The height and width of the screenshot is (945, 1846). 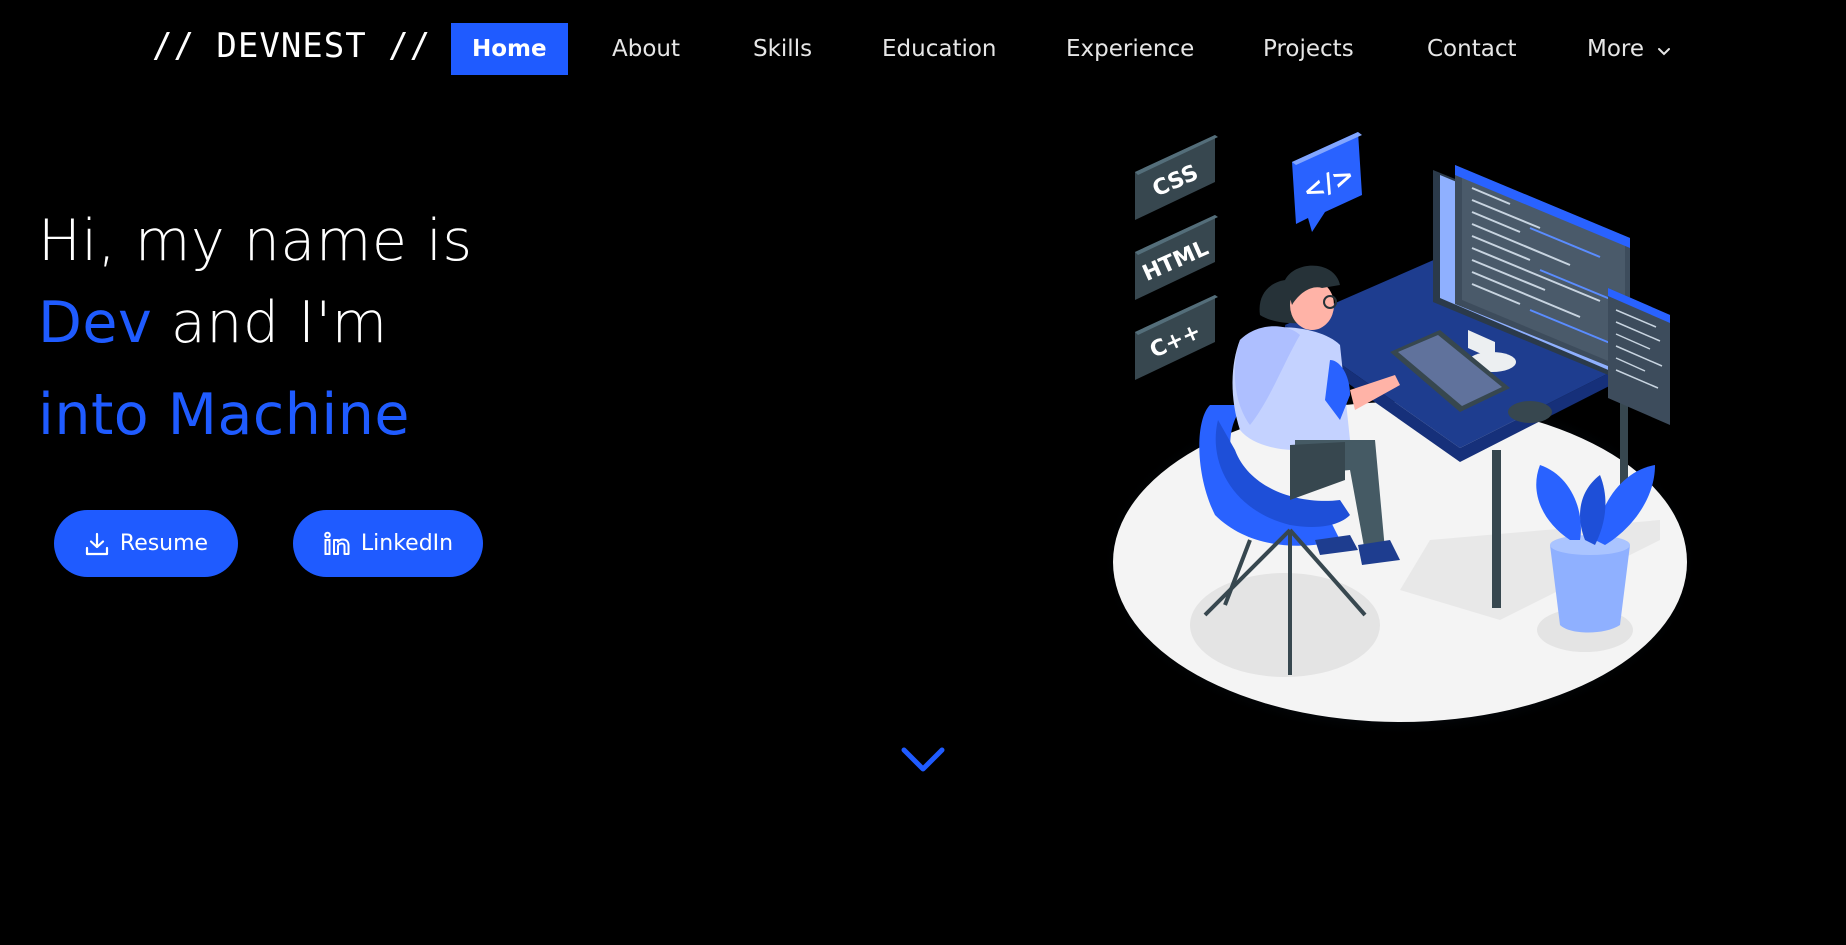 What do you see at coordinates (1176, 337) in the screenshot?
I see `cpp-tag: C++` at bounding box center [1176, 337].